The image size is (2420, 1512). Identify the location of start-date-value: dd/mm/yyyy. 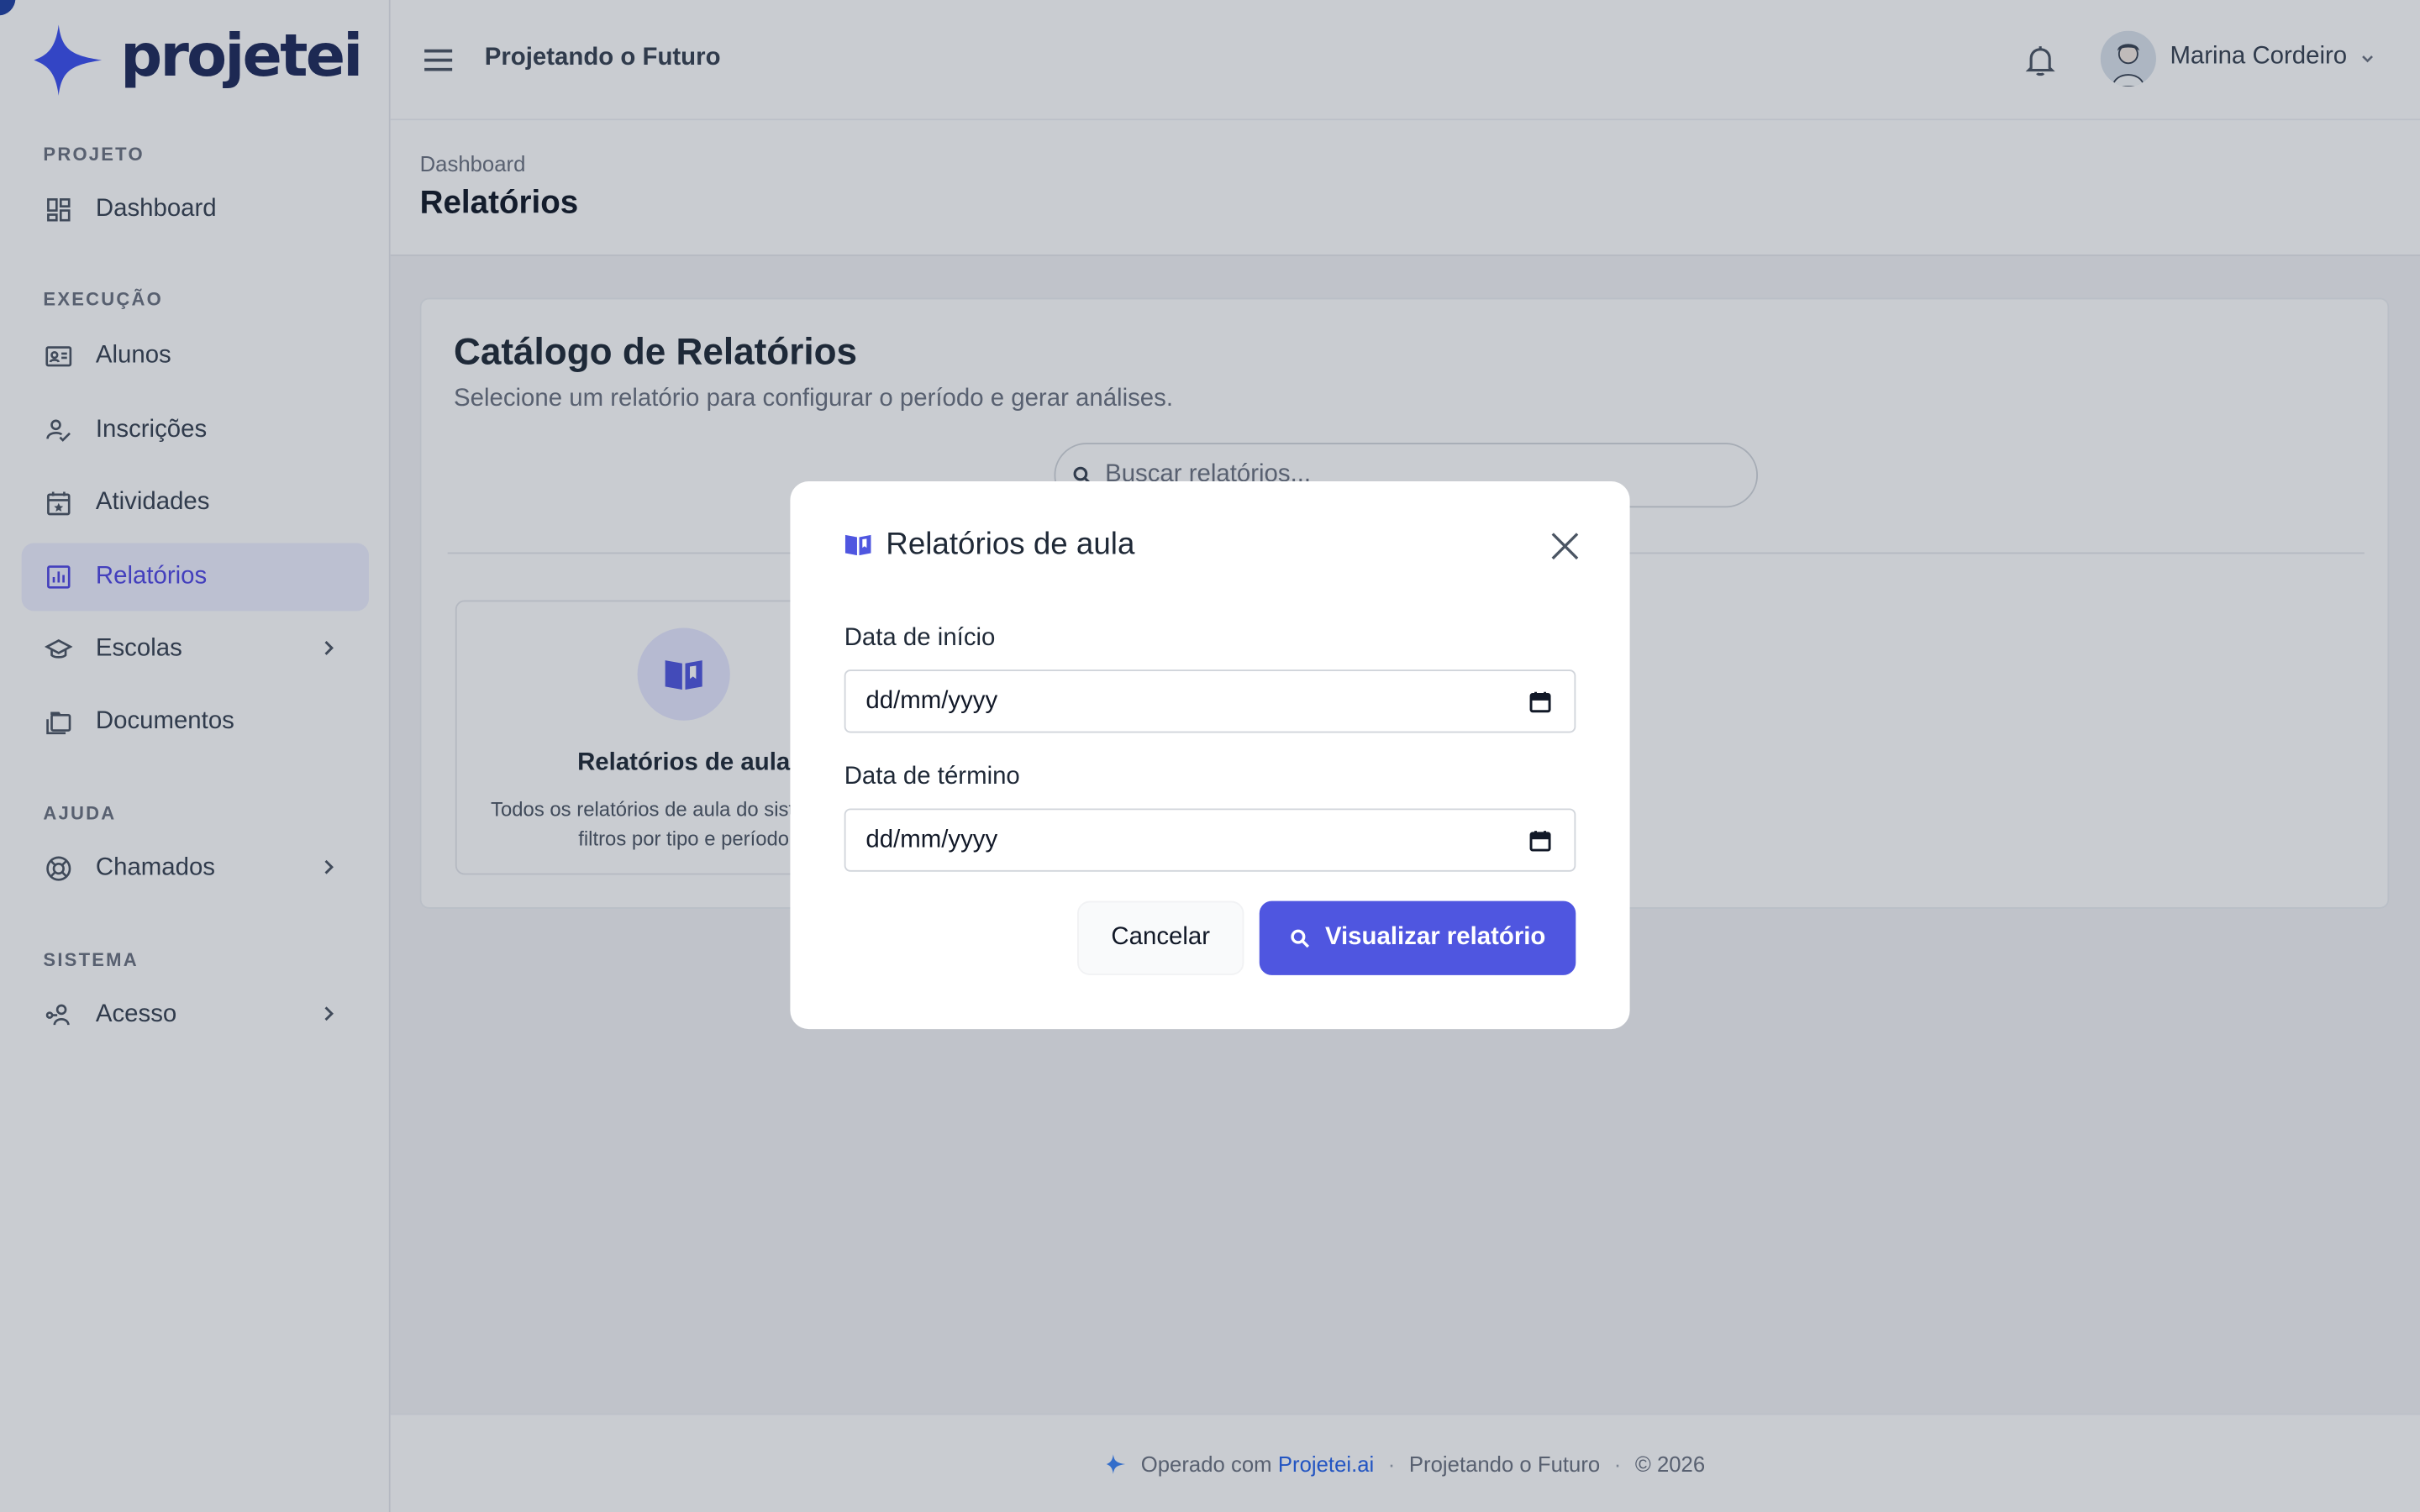
(931, 701).